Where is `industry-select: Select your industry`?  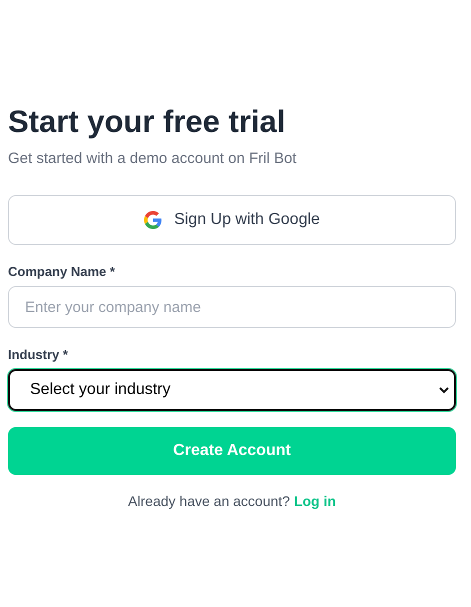 industry-select: Select your industry is located at coordinates (232, 390).